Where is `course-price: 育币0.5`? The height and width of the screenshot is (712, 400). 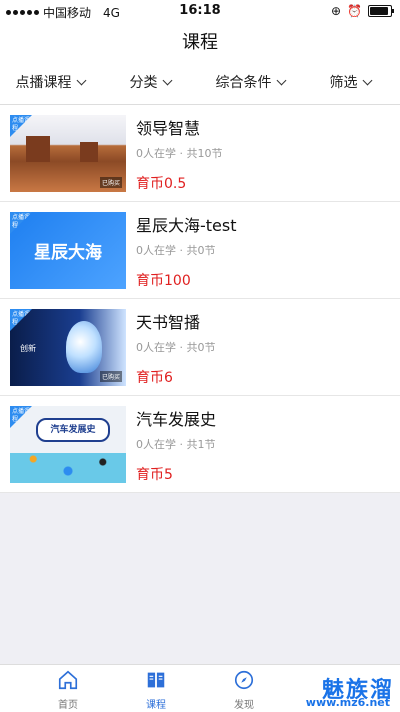
course-price: 育币0.5 is located at coordinates (161, 184).